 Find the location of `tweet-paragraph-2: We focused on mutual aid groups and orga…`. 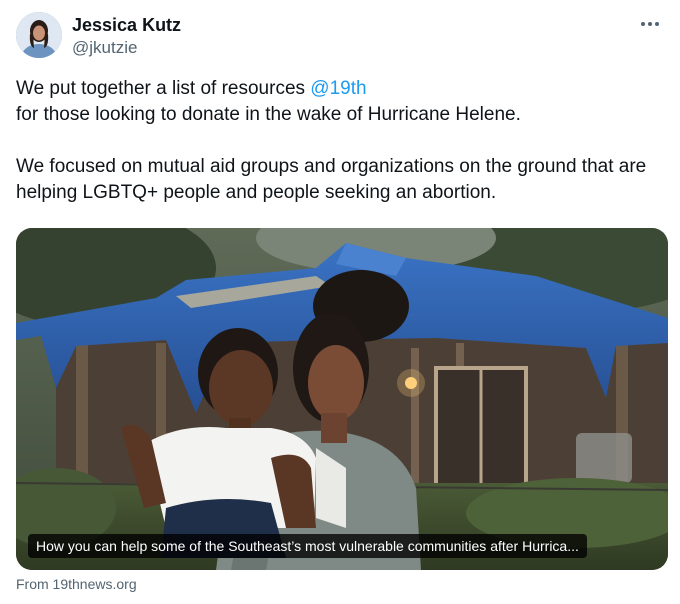

tweet-paragraph-2: We focused on mutual aid groups and orga… is located at coordinates (331, 179).